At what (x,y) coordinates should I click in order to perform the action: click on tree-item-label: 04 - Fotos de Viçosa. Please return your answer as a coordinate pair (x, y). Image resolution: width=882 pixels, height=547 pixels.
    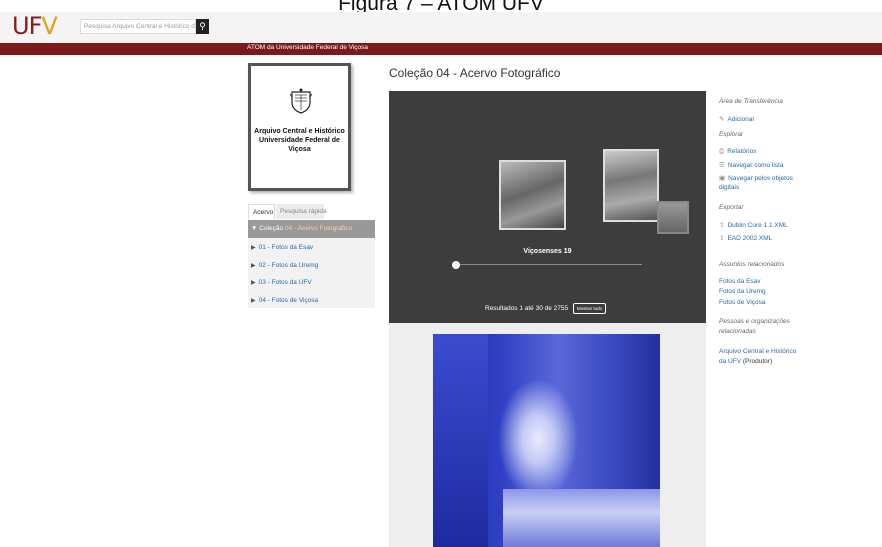
    Looking at the image, I should click on (288, 300).